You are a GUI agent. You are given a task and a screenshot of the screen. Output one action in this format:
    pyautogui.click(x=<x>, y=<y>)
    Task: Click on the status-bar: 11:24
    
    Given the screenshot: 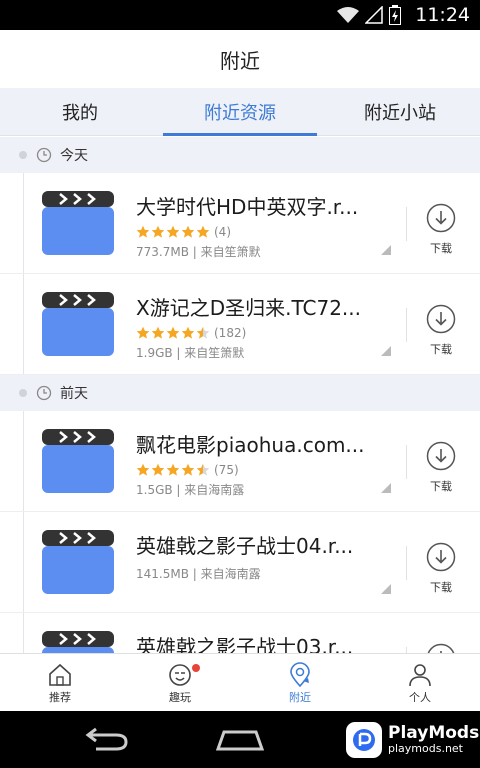 What is the action you would take?
    pyautogui.click(x=240, y=15)
    